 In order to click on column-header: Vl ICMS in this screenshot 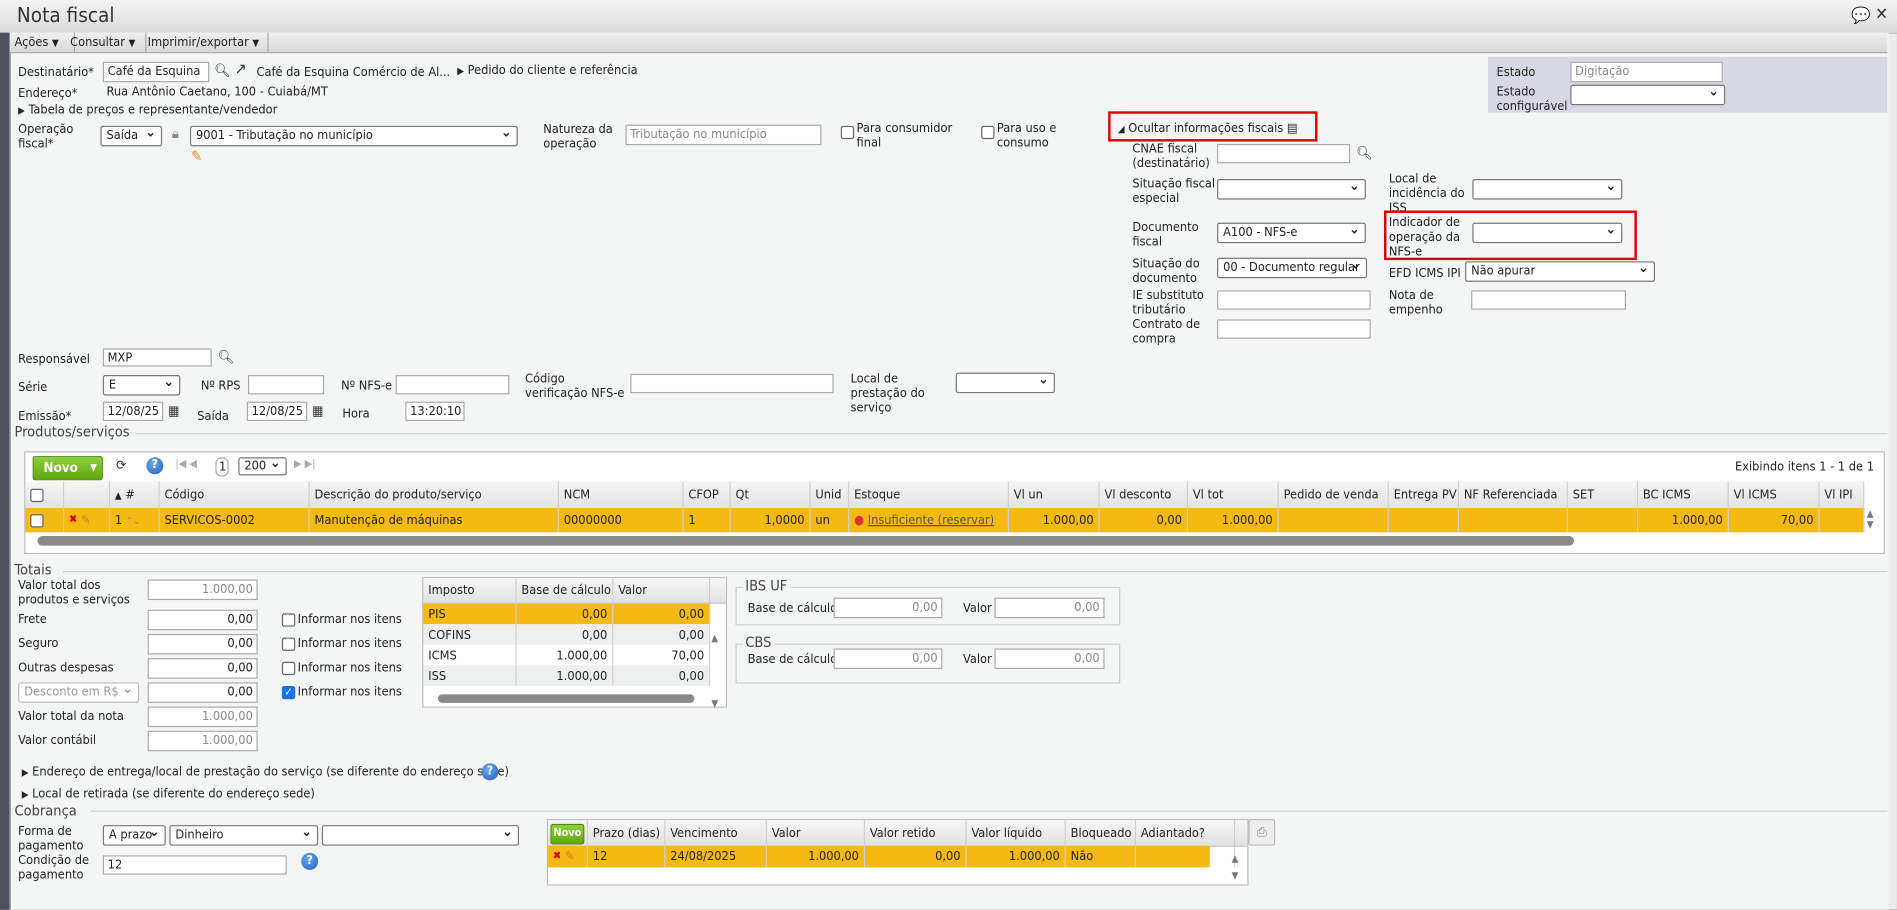, I will do `click(1774, 495)`.